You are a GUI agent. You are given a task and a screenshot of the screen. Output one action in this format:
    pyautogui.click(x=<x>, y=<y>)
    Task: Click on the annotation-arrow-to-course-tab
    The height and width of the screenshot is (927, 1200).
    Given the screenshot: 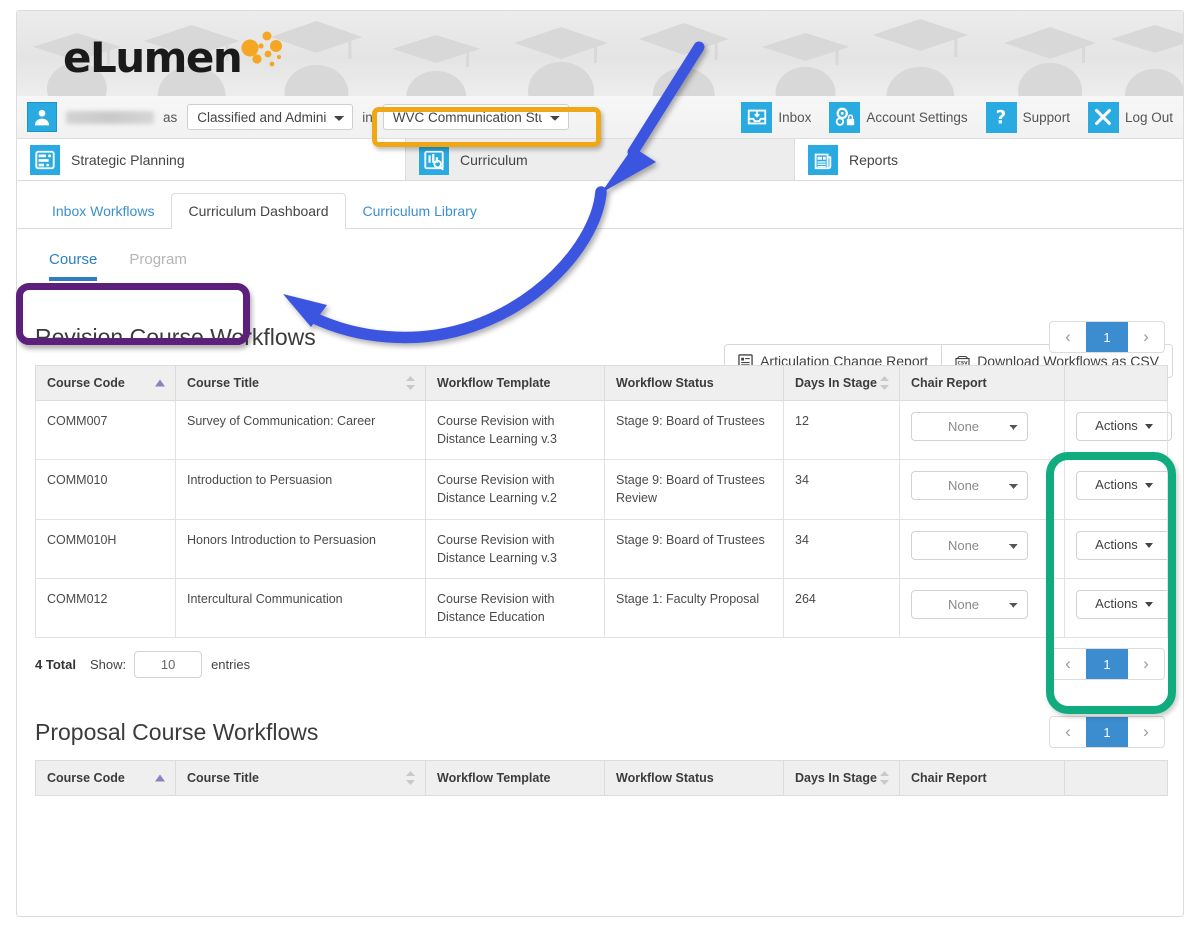 What is the action you would take?
    pyautogui.click(x=445, y=265)
    